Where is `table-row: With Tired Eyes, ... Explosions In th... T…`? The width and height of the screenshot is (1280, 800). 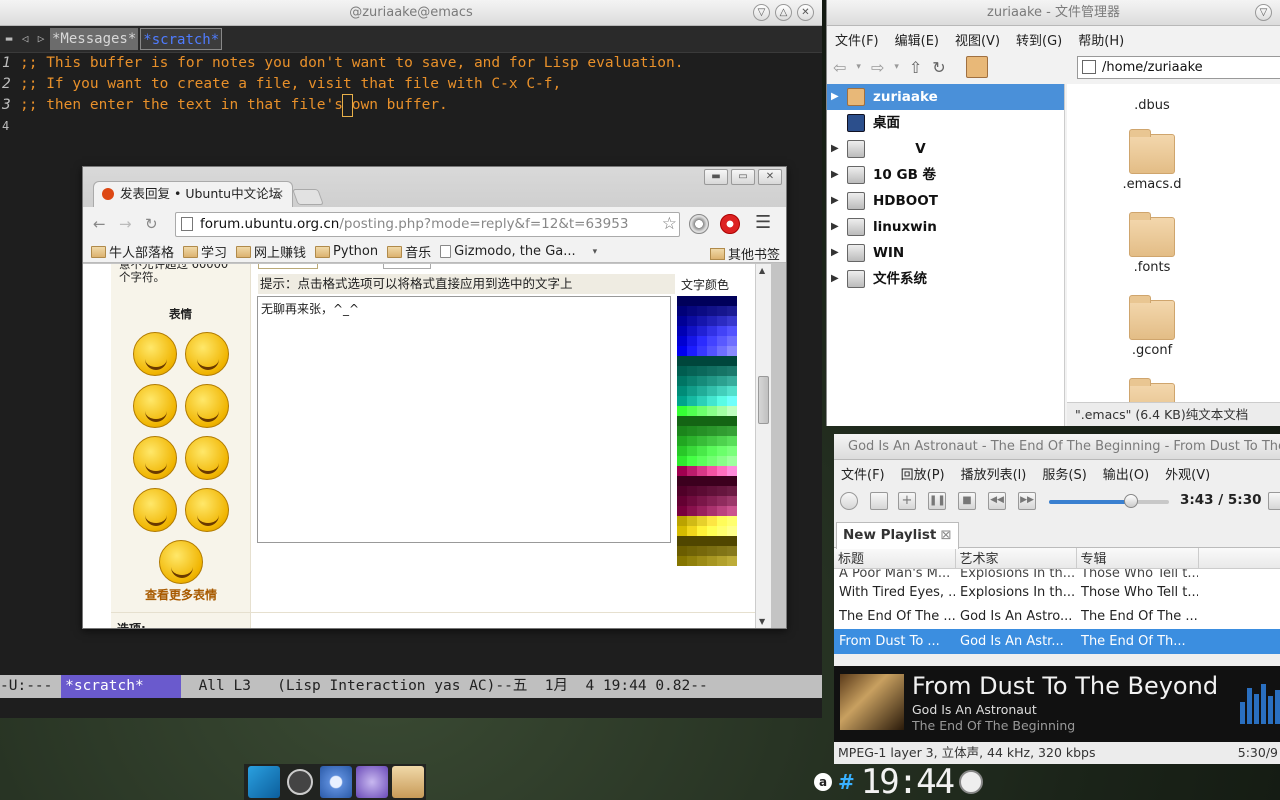
table-row: With Tired Eyes, ... Explosions In th... T… is located at coordinates (1057, 592).